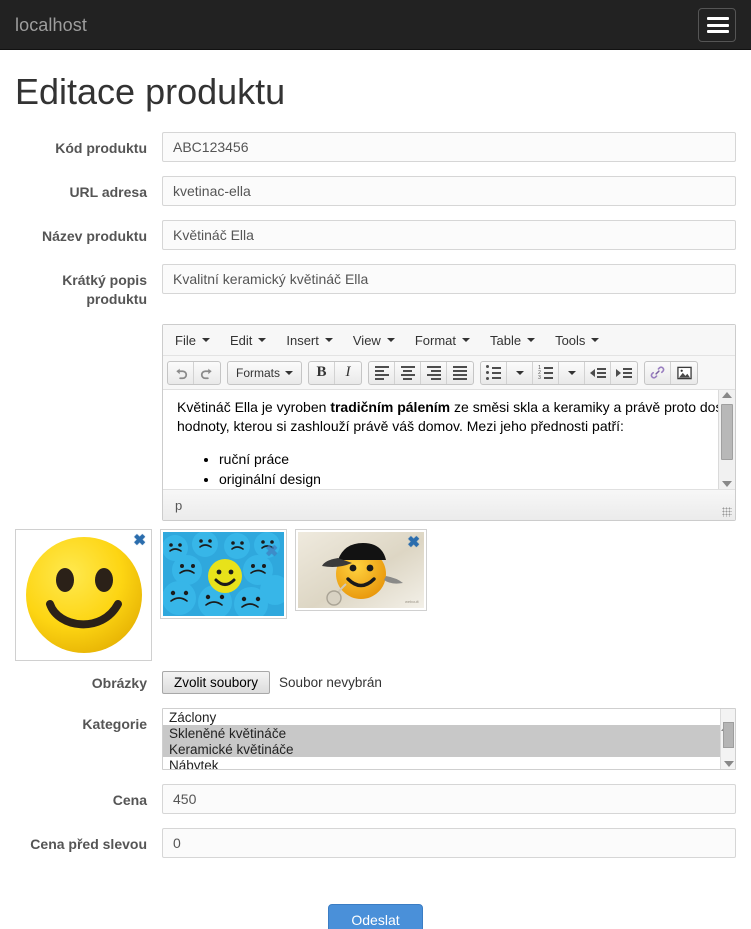  I want to click on menu-tools: Tools, so click(577, 340).